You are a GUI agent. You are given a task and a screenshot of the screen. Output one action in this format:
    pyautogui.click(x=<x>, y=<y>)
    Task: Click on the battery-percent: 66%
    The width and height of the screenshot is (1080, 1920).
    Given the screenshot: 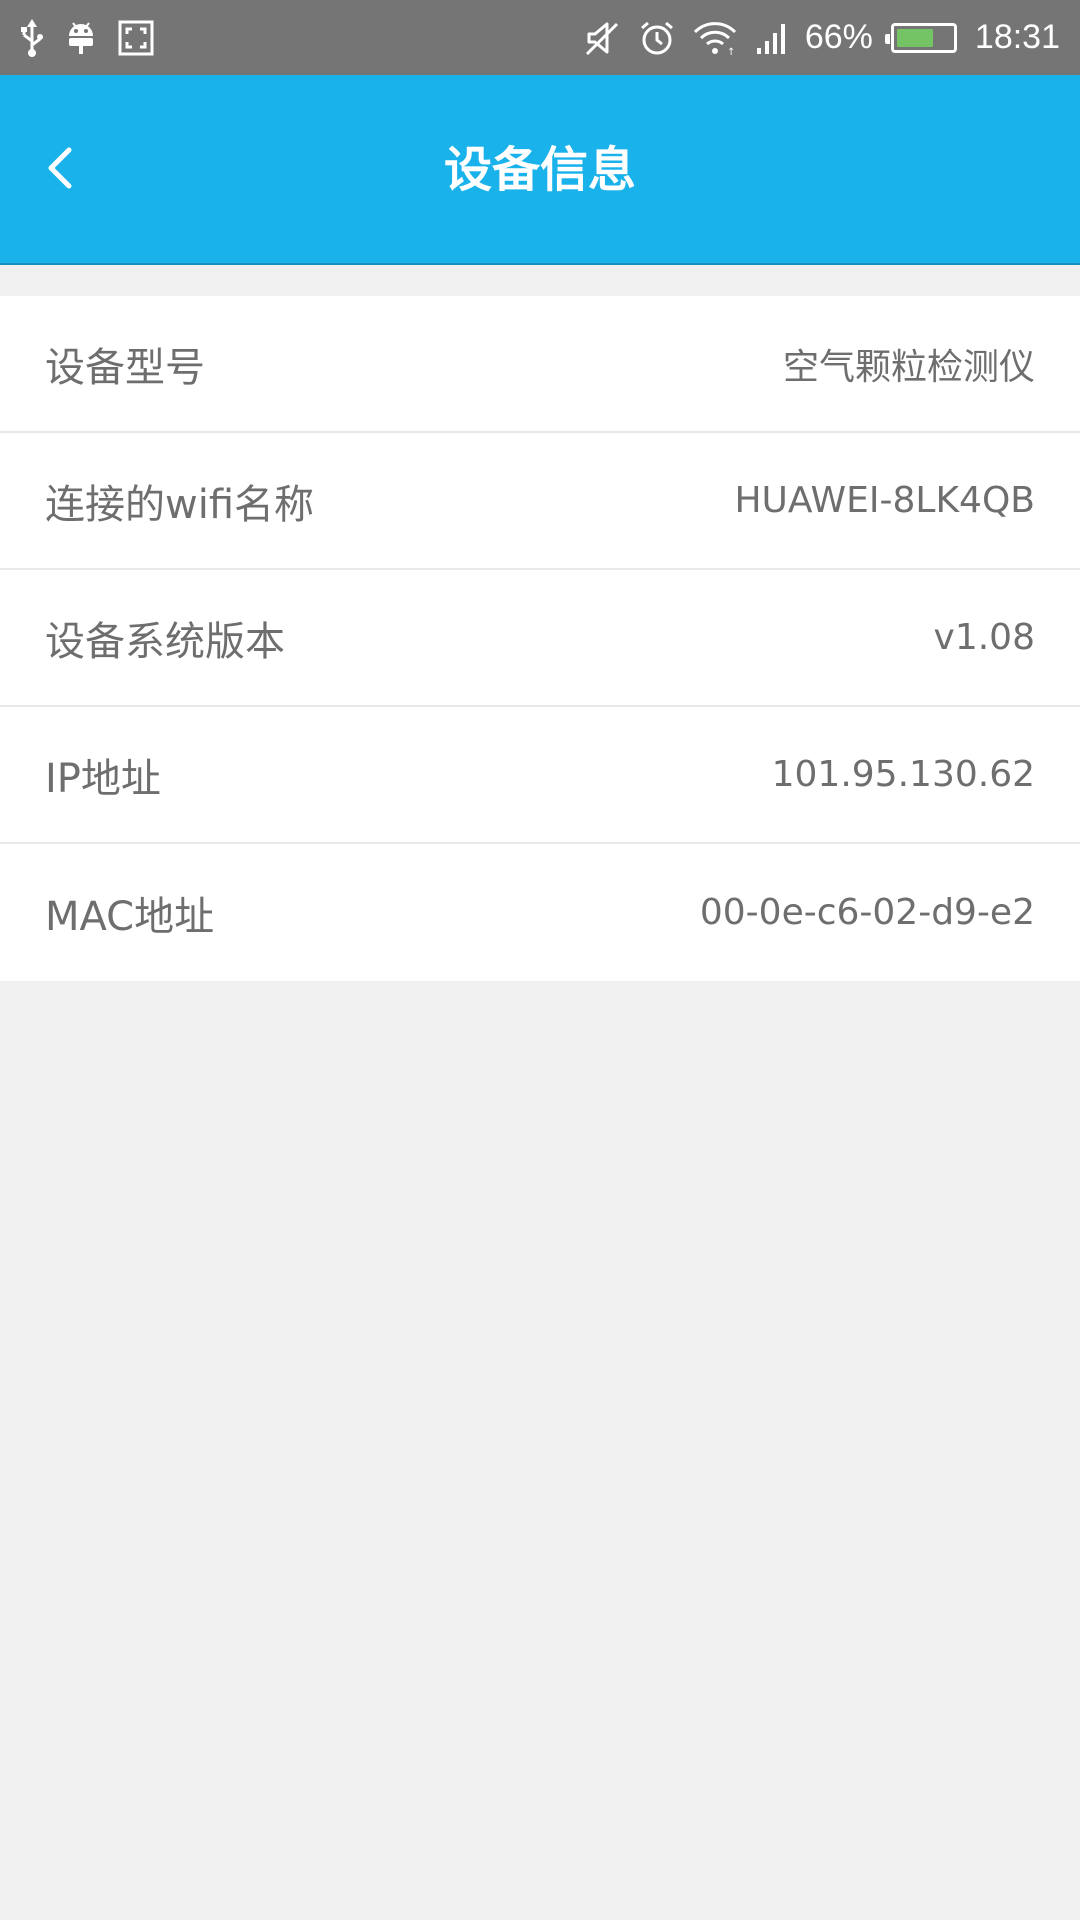 What is the action you would take?
    pyautogui.click(x=838, y=37)
    